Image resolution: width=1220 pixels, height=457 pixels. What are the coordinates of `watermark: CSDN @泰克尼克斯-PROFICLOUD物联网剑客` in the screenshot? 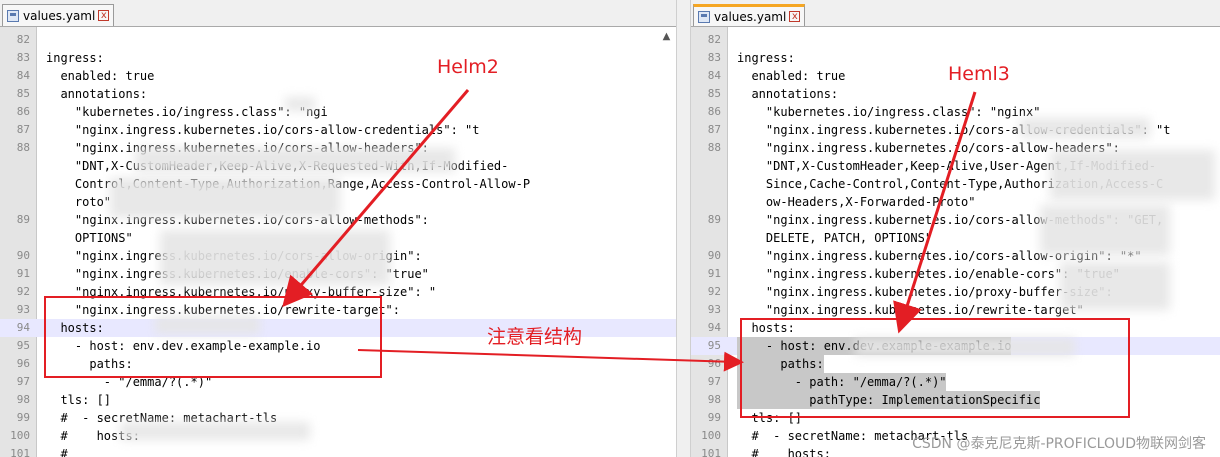 It's located at (1059, 444).